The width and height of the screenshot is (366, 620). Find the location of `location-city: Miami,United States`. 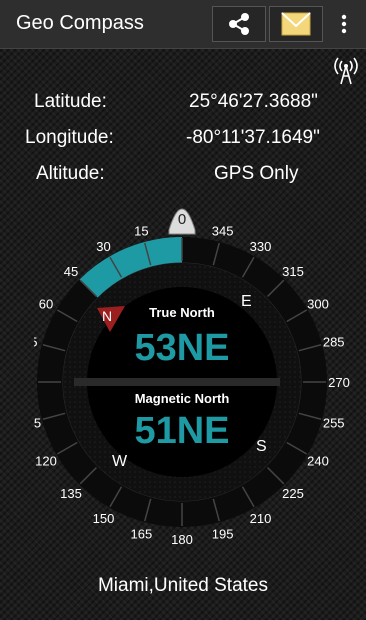

location-city: Miami,United States is located at coordinates (182, 585).